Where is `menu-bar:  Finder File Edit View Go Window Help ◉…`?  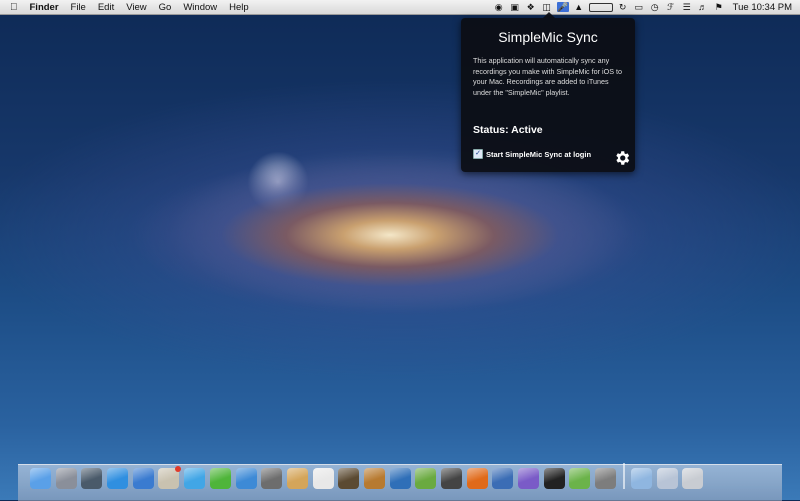 menu-bar:  Finder File Edit View Go Window Help ◉… is located at coordinates (400, 7).